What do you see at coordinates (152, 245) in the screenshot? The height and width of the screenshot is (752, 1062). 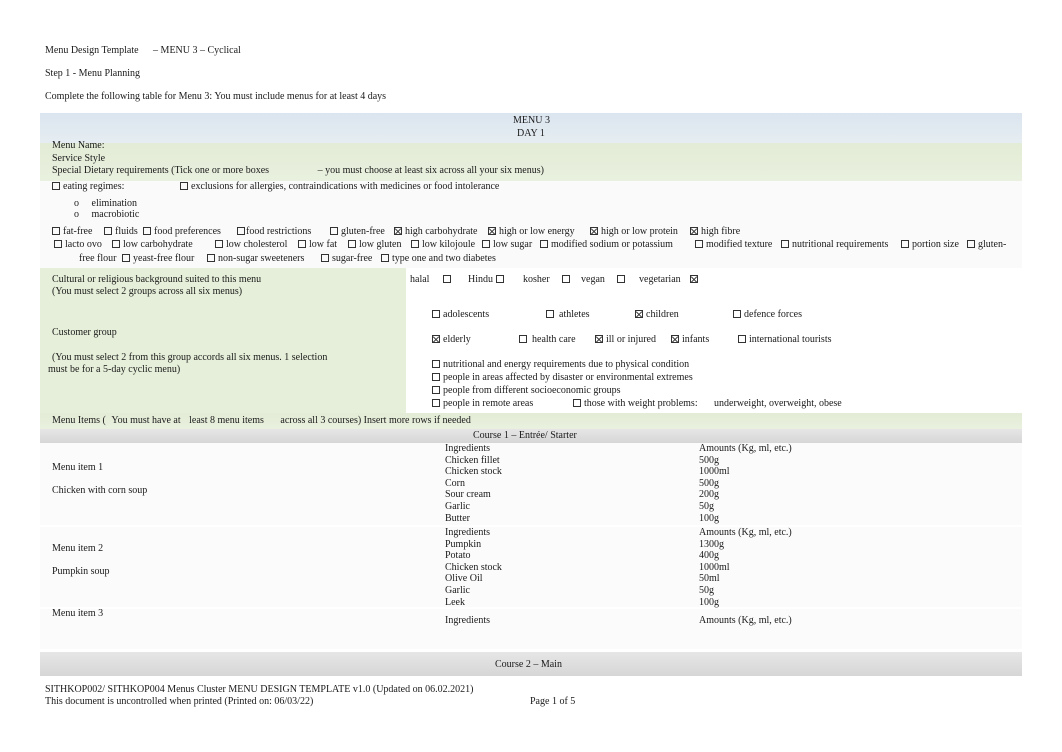 I see `checkbox-low-carbohydrate: low carbohydrate` at bounding box center [152, 245].